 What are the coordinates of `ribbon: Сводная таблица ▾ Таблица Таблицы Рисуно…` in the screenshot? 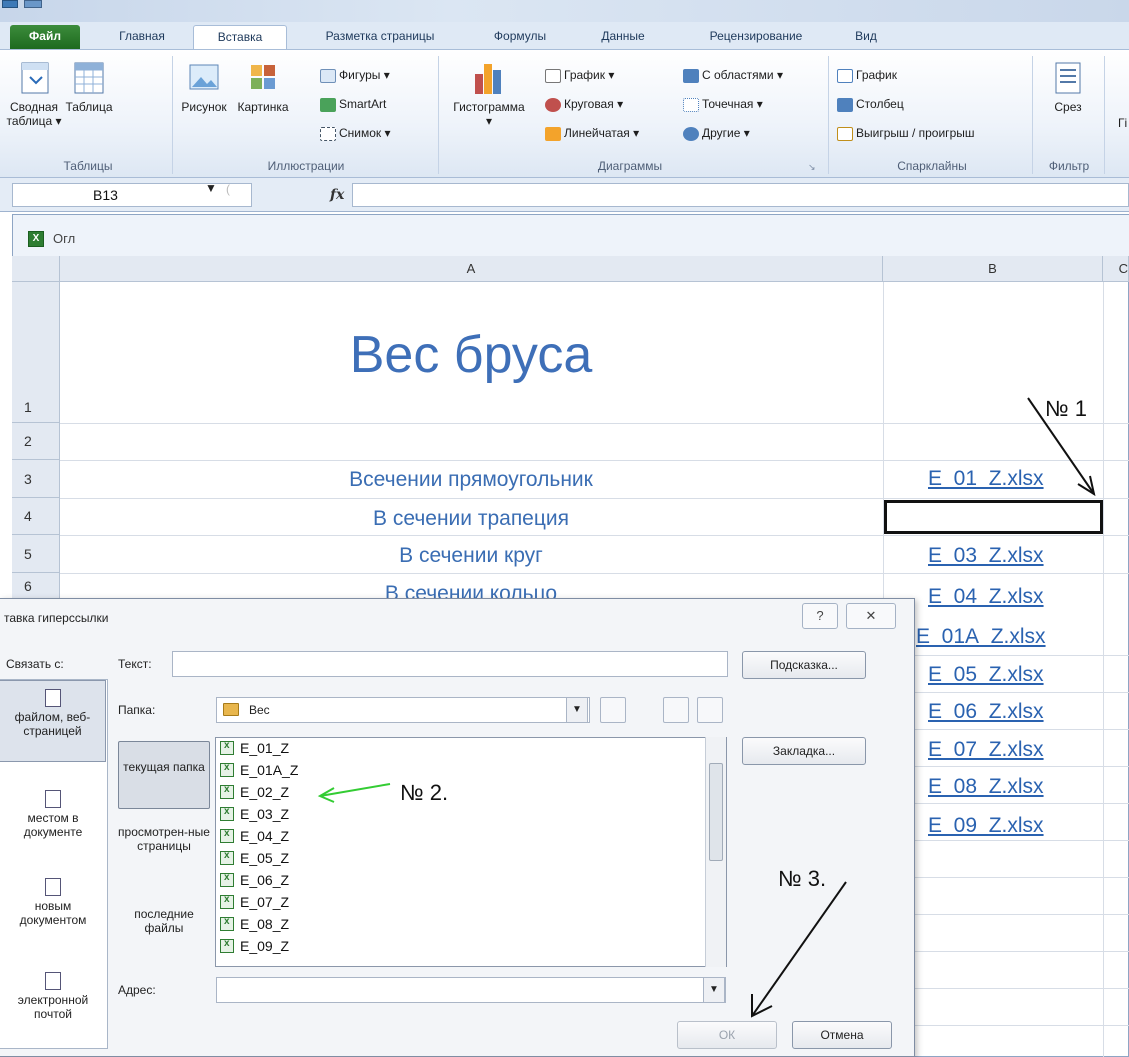 It's located at (564, 114).